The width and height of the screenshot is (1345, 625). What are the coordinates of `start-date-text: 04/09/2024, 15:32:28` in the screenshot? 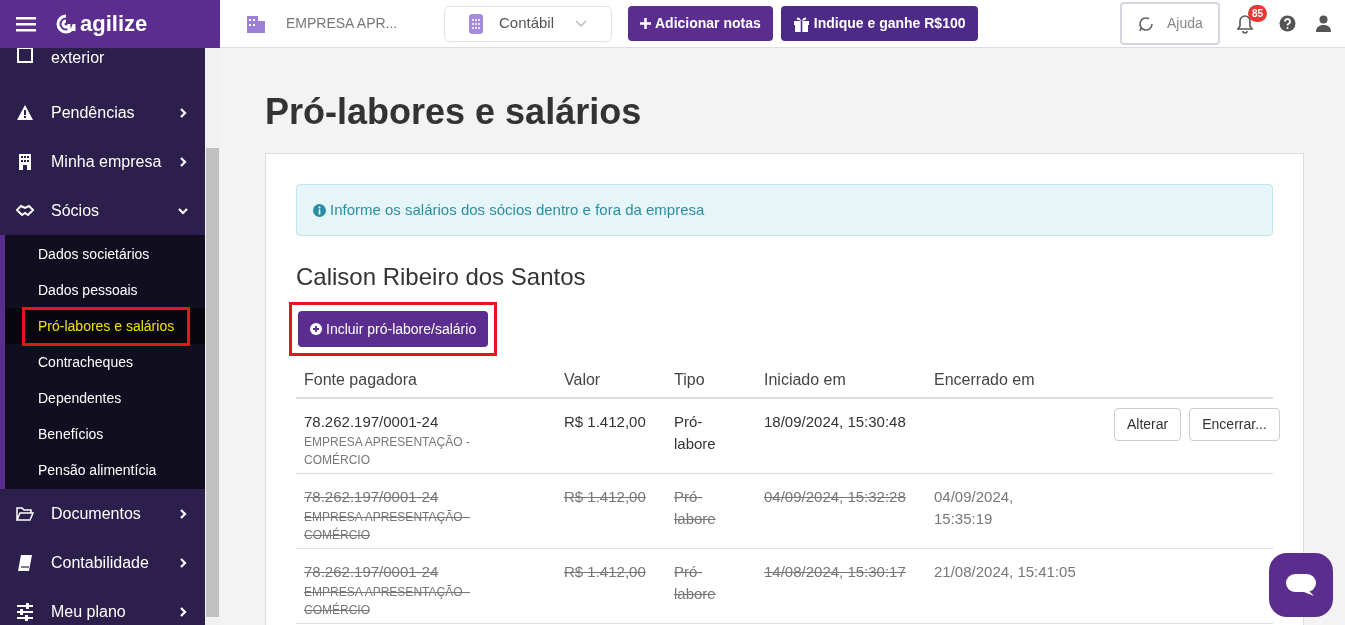 It's located at (835, 497).